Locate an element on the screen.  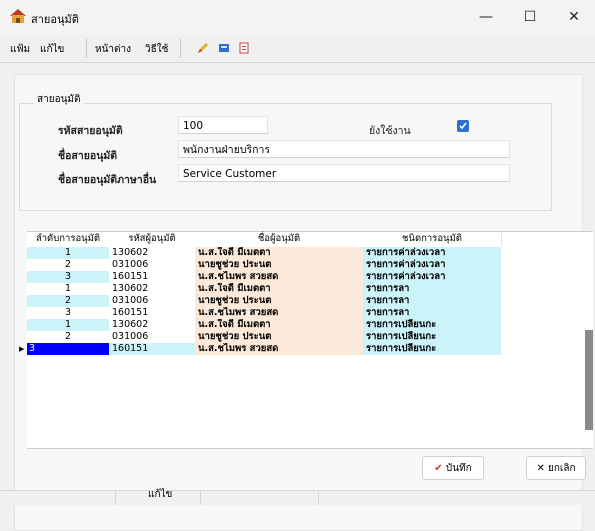
window-title: สายอนุมัติ is located at coordinates (55, 19).